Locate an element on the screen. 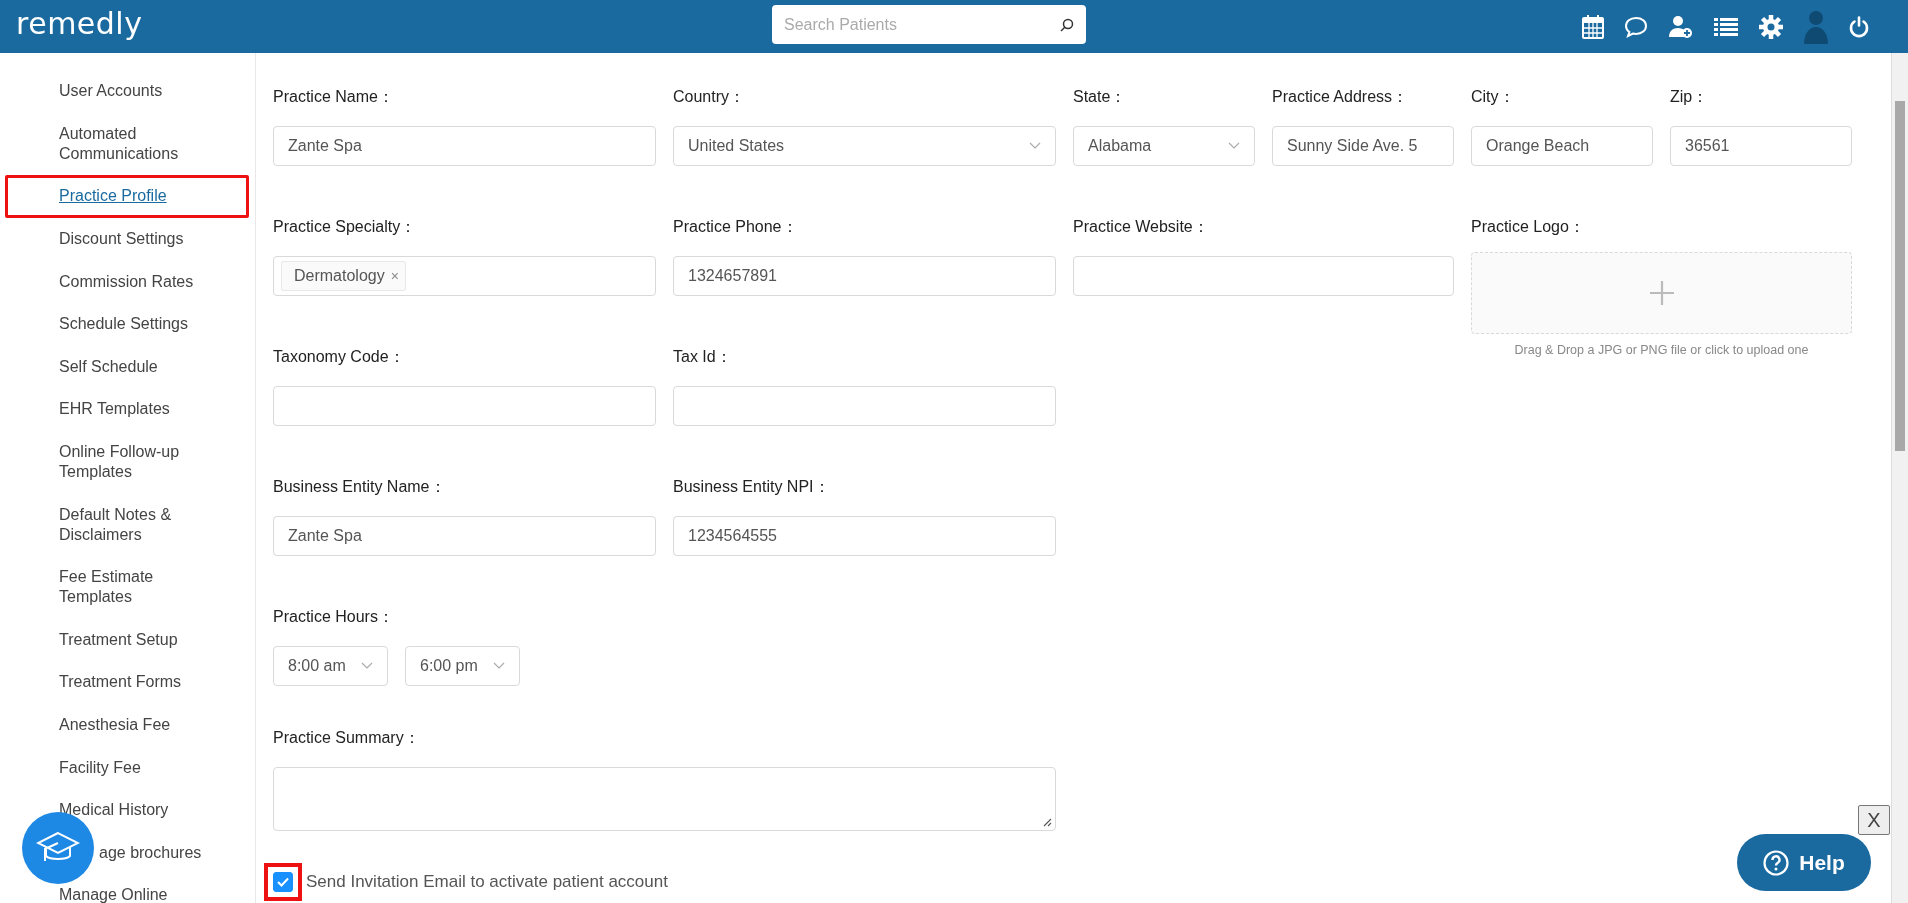  field-label: Business Entity NPI： is located at coordinates (752, 487).